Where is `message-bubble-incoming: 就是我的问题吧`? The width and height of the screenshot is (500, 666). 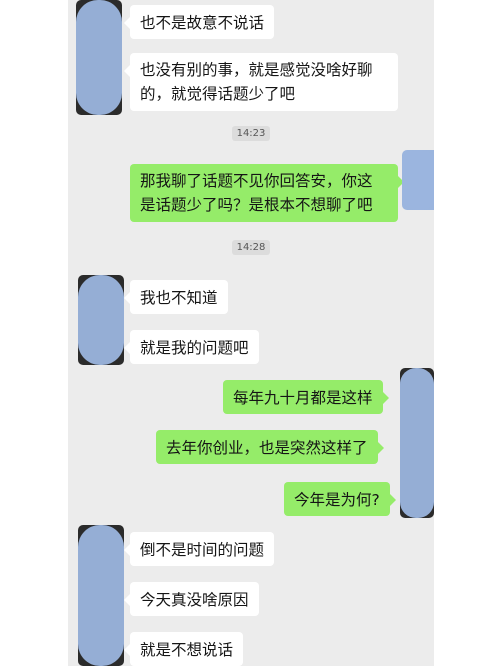
message-bubble-incoming: 就是我的问题吧 is located at coordinates (191, 347).